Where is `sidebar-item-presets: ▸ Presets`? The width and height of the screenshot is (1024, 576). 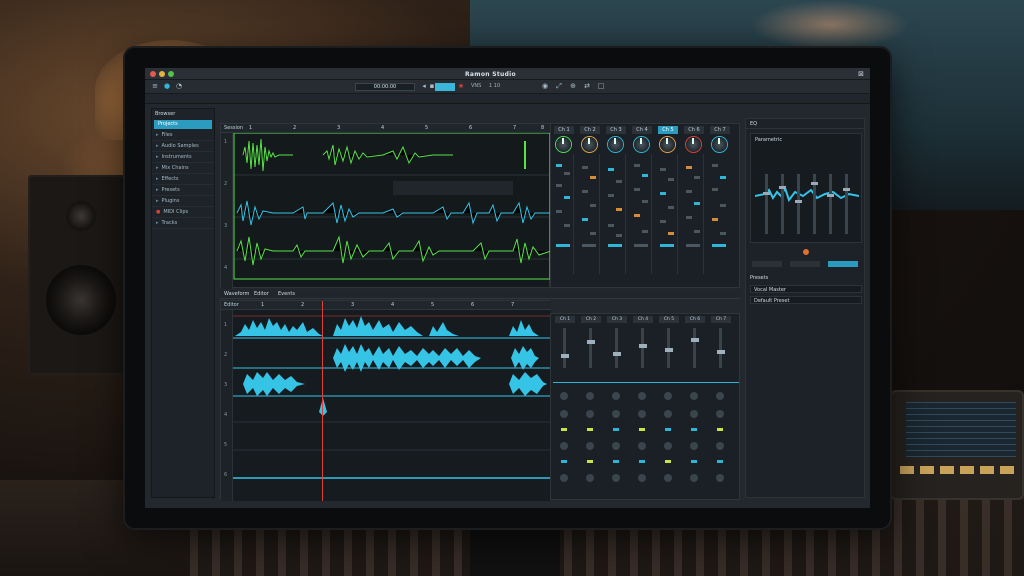
sidebar-item-presets: ▸ Presets is located at coordinates (183, 190).